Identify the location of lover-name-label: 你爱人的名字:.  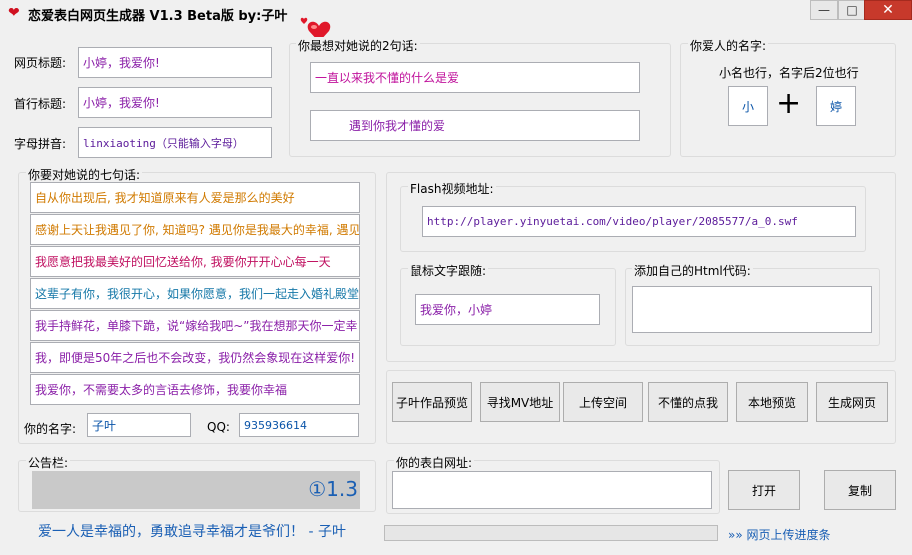
(728, 45).